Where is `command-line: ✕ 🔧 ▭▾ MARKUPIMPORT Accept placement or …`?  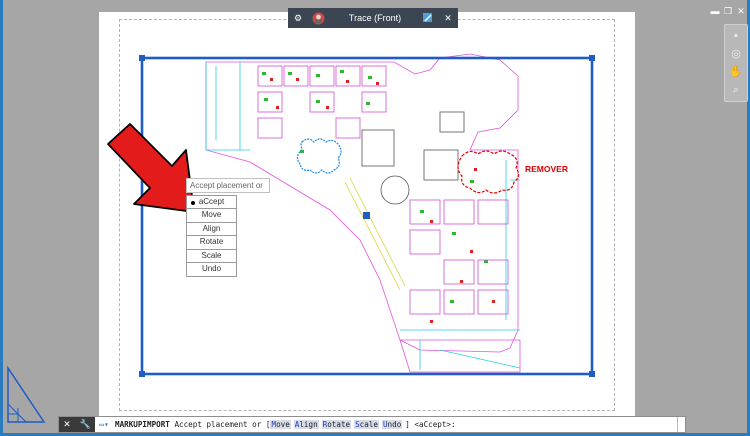 command-line: ✕ 🔧 ▭▾ MARKUPIMPORT Accept placement or … is located at coordinates (372, 424).